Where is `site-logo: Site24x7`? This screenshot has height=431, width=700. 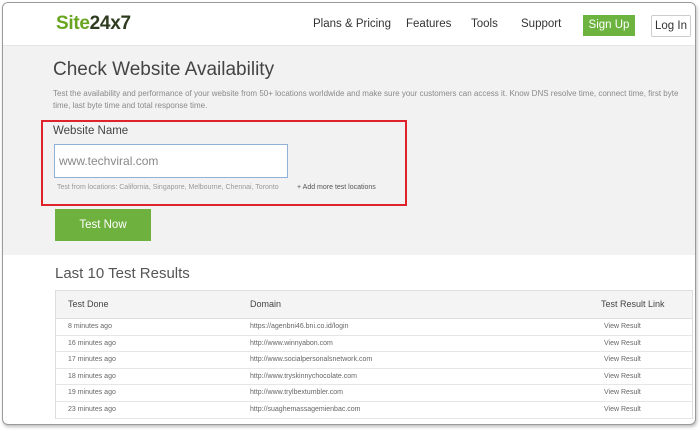
site-logo: Site24x7 is located at coordinates (93, 24).